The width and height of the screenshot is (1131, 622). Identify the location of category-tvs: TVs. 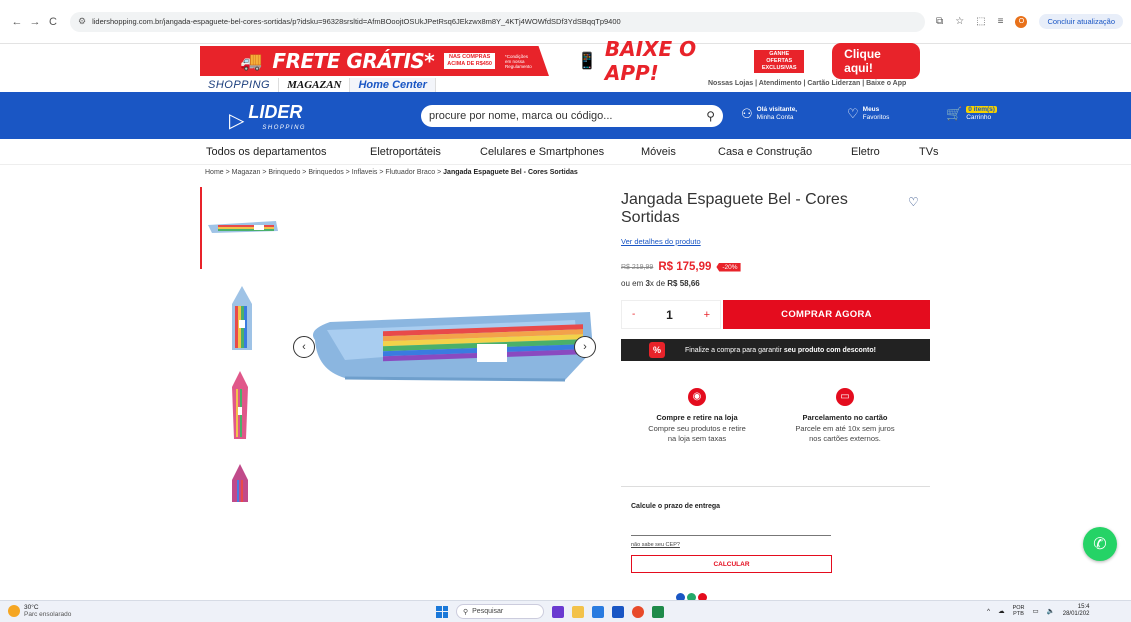
(929, 152).